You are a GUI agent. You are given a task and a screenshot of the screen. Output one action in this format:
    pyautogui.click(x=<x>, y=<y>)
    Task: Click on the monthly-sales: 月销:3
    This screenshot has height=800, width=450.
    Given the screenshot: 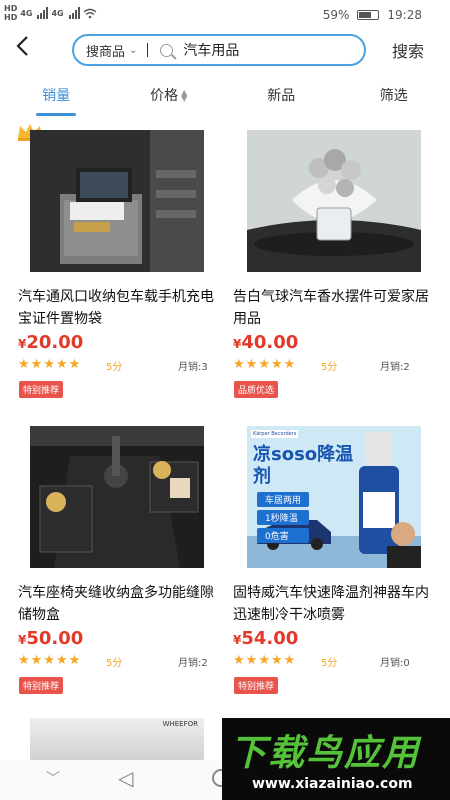 What is the action you would take?
    pyautogui.click(x=193, y=367)
    